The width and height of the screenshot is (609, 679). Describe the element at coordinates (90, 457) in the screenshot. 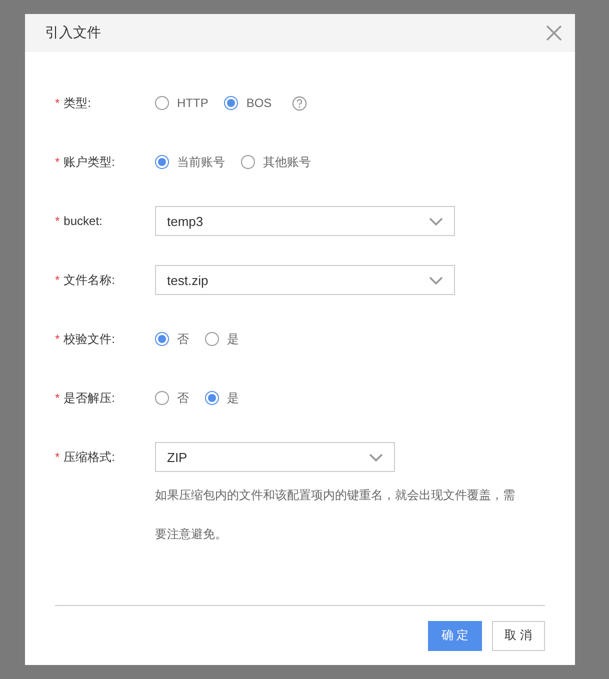

I see `field-label: 压缩格式:` at that location.